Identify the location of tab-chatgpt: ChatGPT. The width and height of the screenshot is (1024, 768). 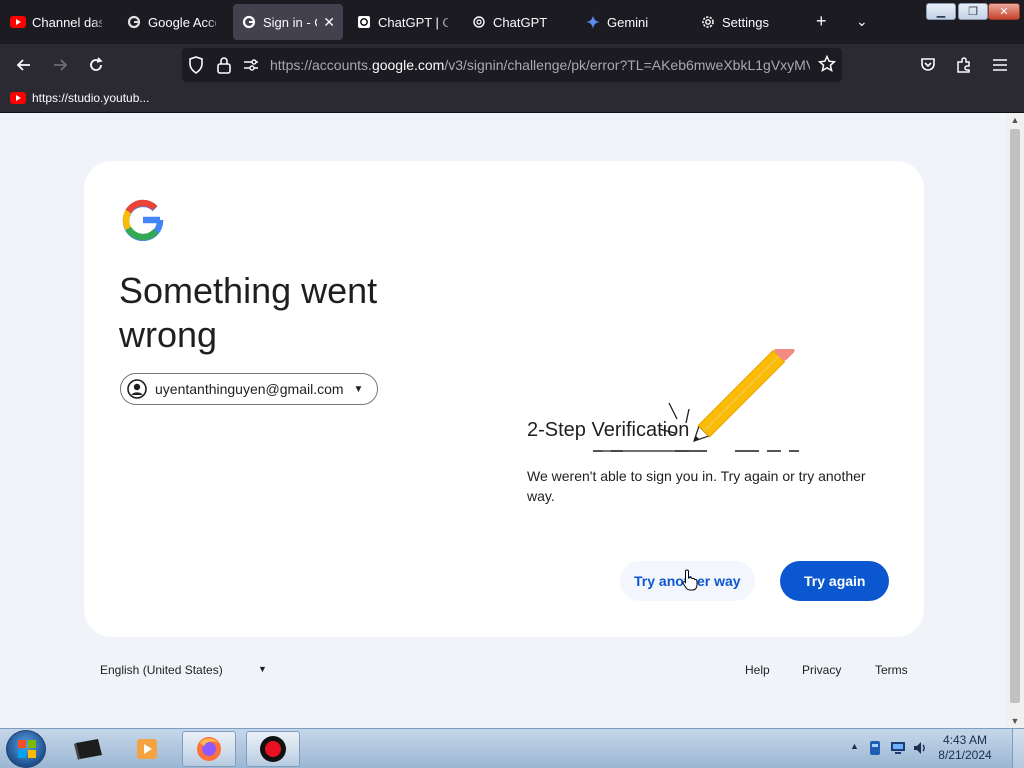
(517, 22).